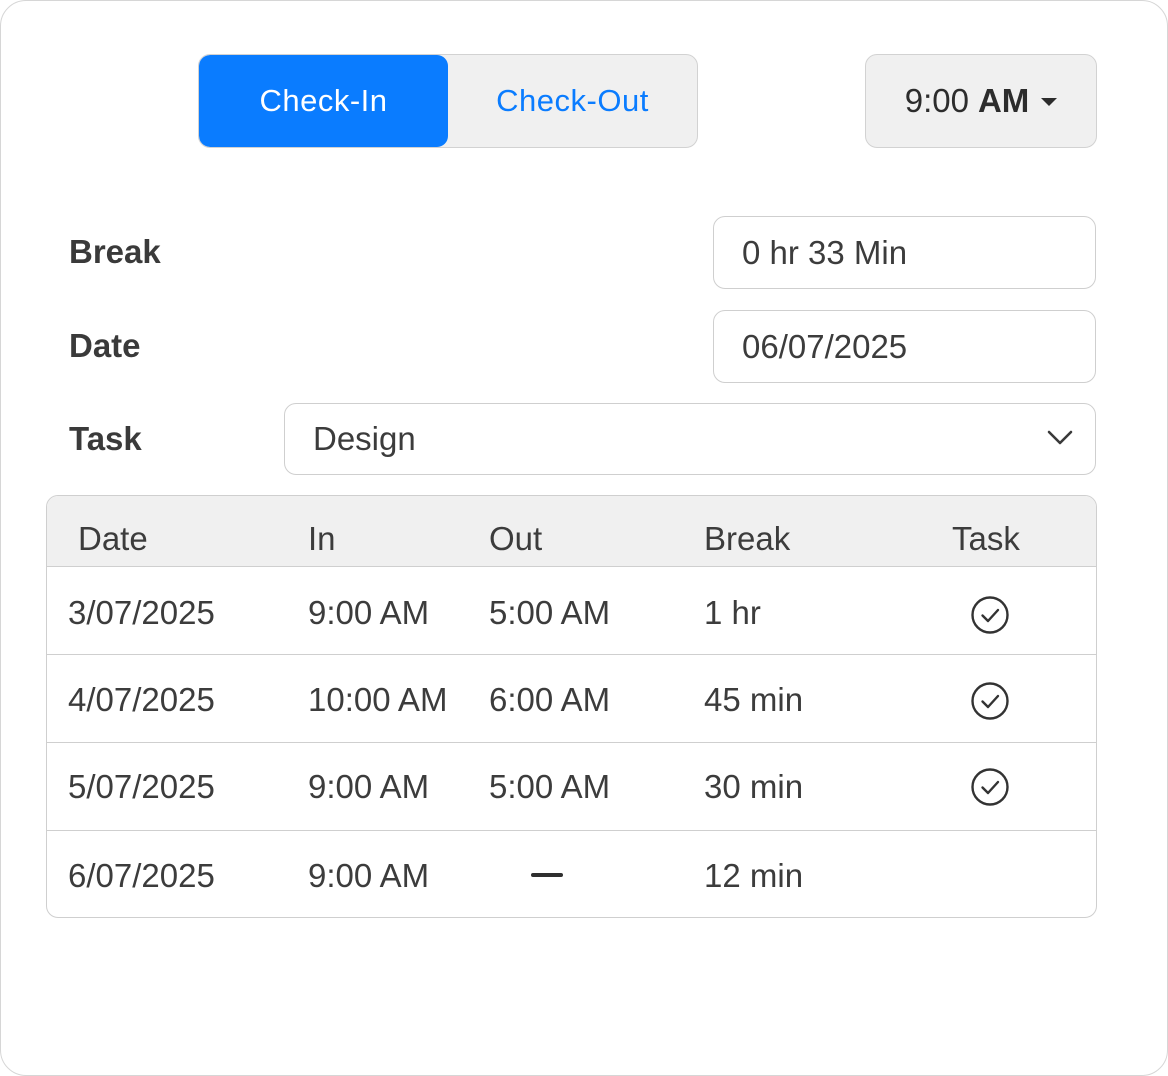  I want to click on task-label: Task, so click(105, 438).